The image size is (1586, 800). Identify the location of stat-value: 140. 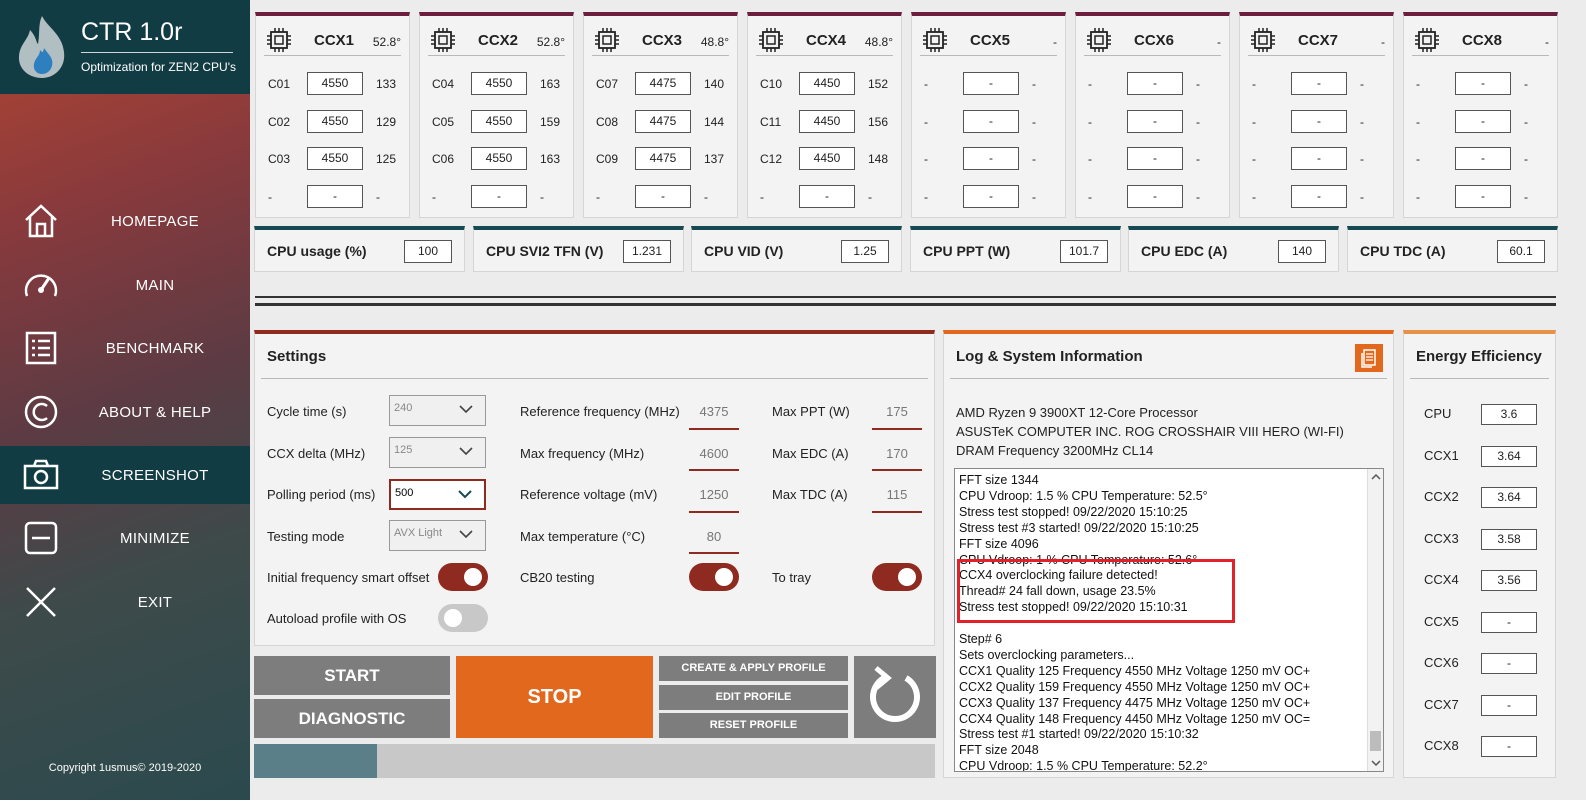
(1302, 251).